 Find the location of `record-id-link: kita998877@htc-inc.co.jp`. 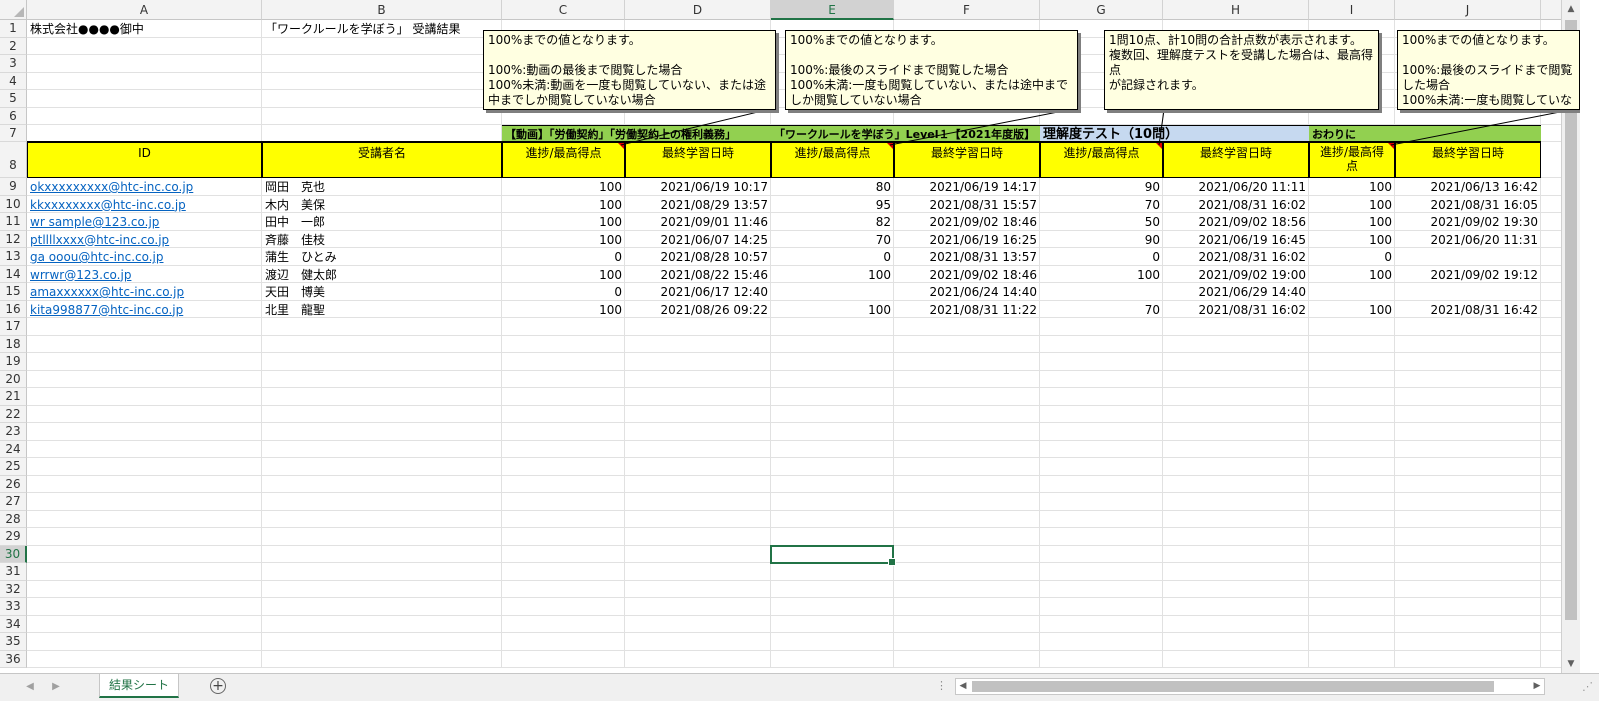

record-id-link: kita998877@htc-inc.co.jp is located at coordinates (144, 310).